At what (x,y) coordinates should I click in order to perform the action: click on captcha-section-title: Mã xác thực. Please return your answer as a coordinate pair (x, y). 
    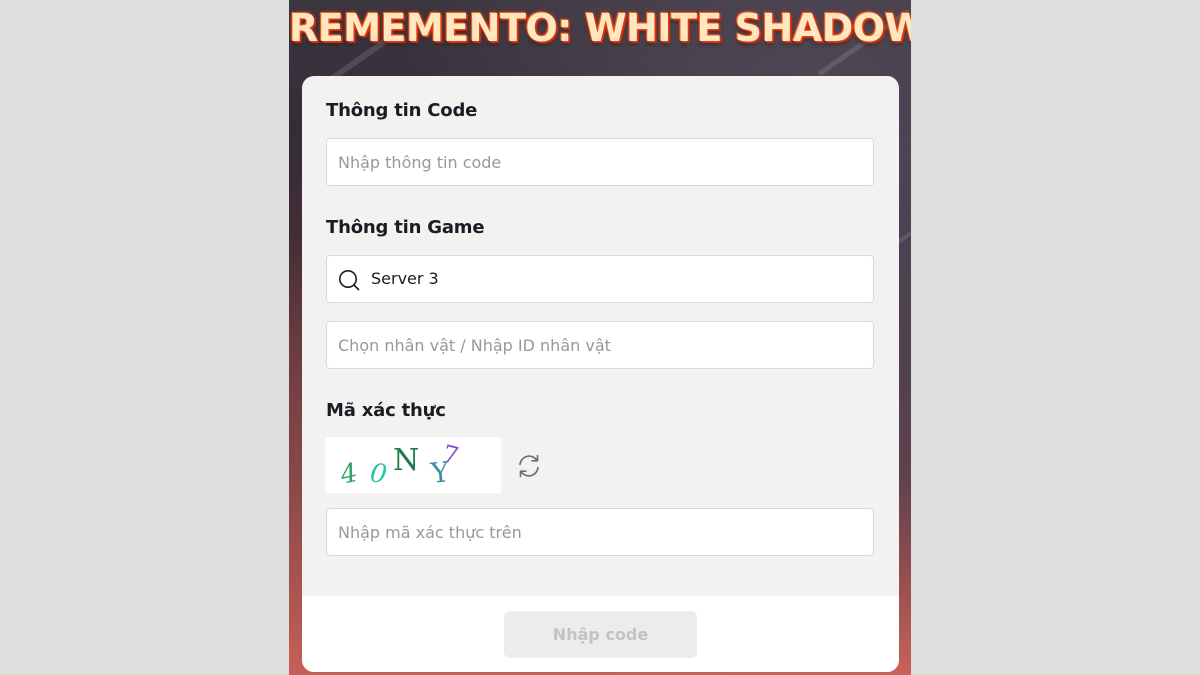
    Looking at the image, I should click on (386, 410).